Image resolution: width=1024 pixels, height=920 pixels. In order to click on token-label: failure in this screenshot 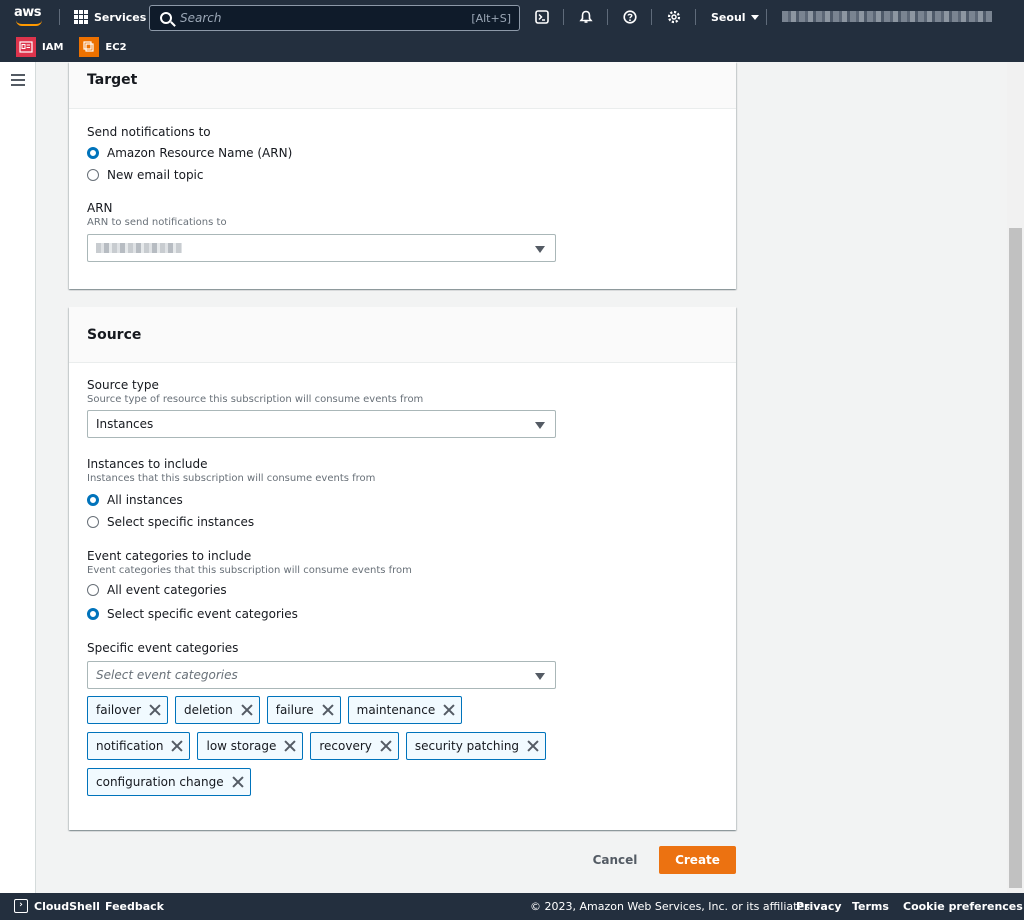, I will do `click(294, 710)`.